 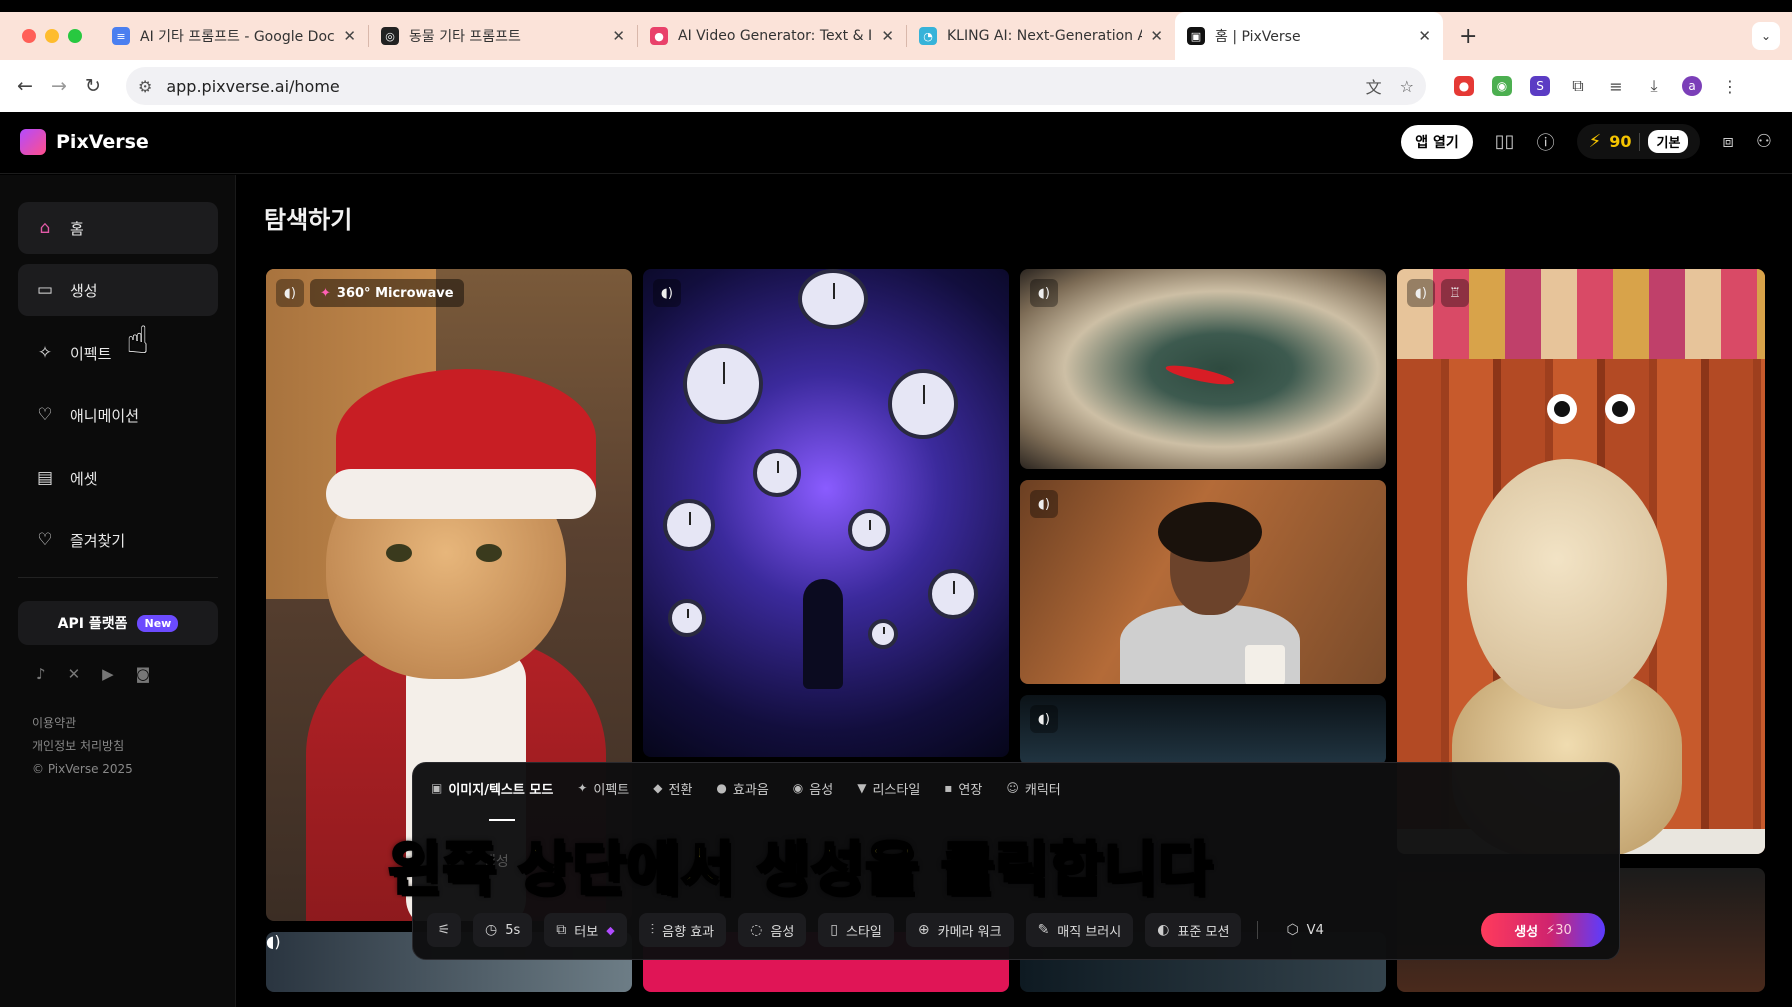 What do you see at coordinates (1203, 369) in the screenshot?
I see `gallery-card-wave: ◖)` at bounding box center [1203, 369].